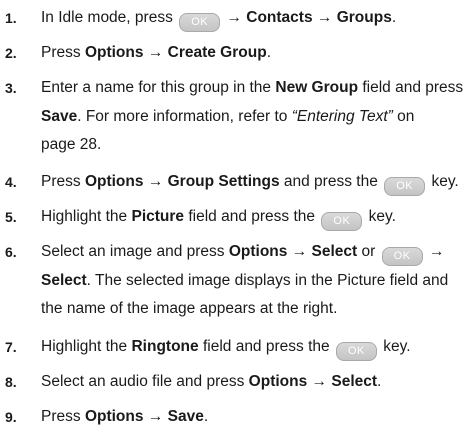  Describe the element at coordinates (11, 217) in the screenshot. I see `step-number: 5.` at that location.